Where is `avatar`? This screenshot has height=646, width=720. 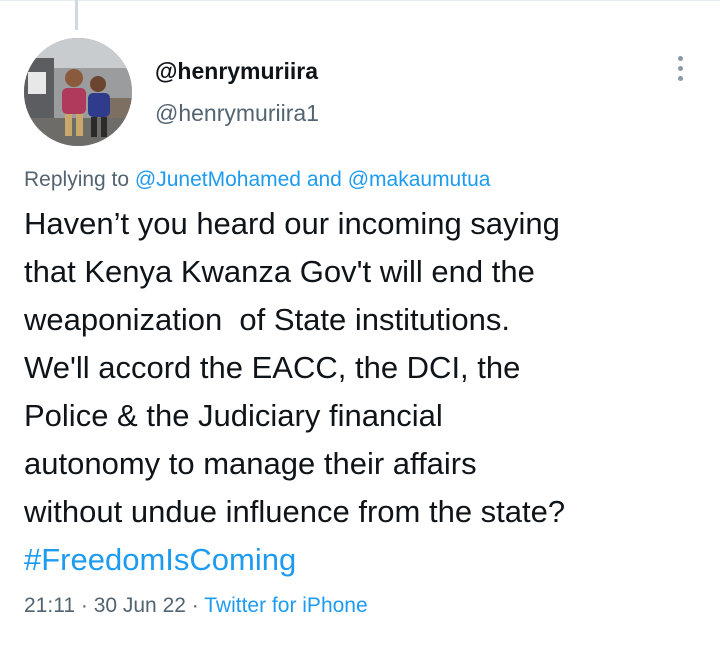 avatar is located at coordinates (78, 92).